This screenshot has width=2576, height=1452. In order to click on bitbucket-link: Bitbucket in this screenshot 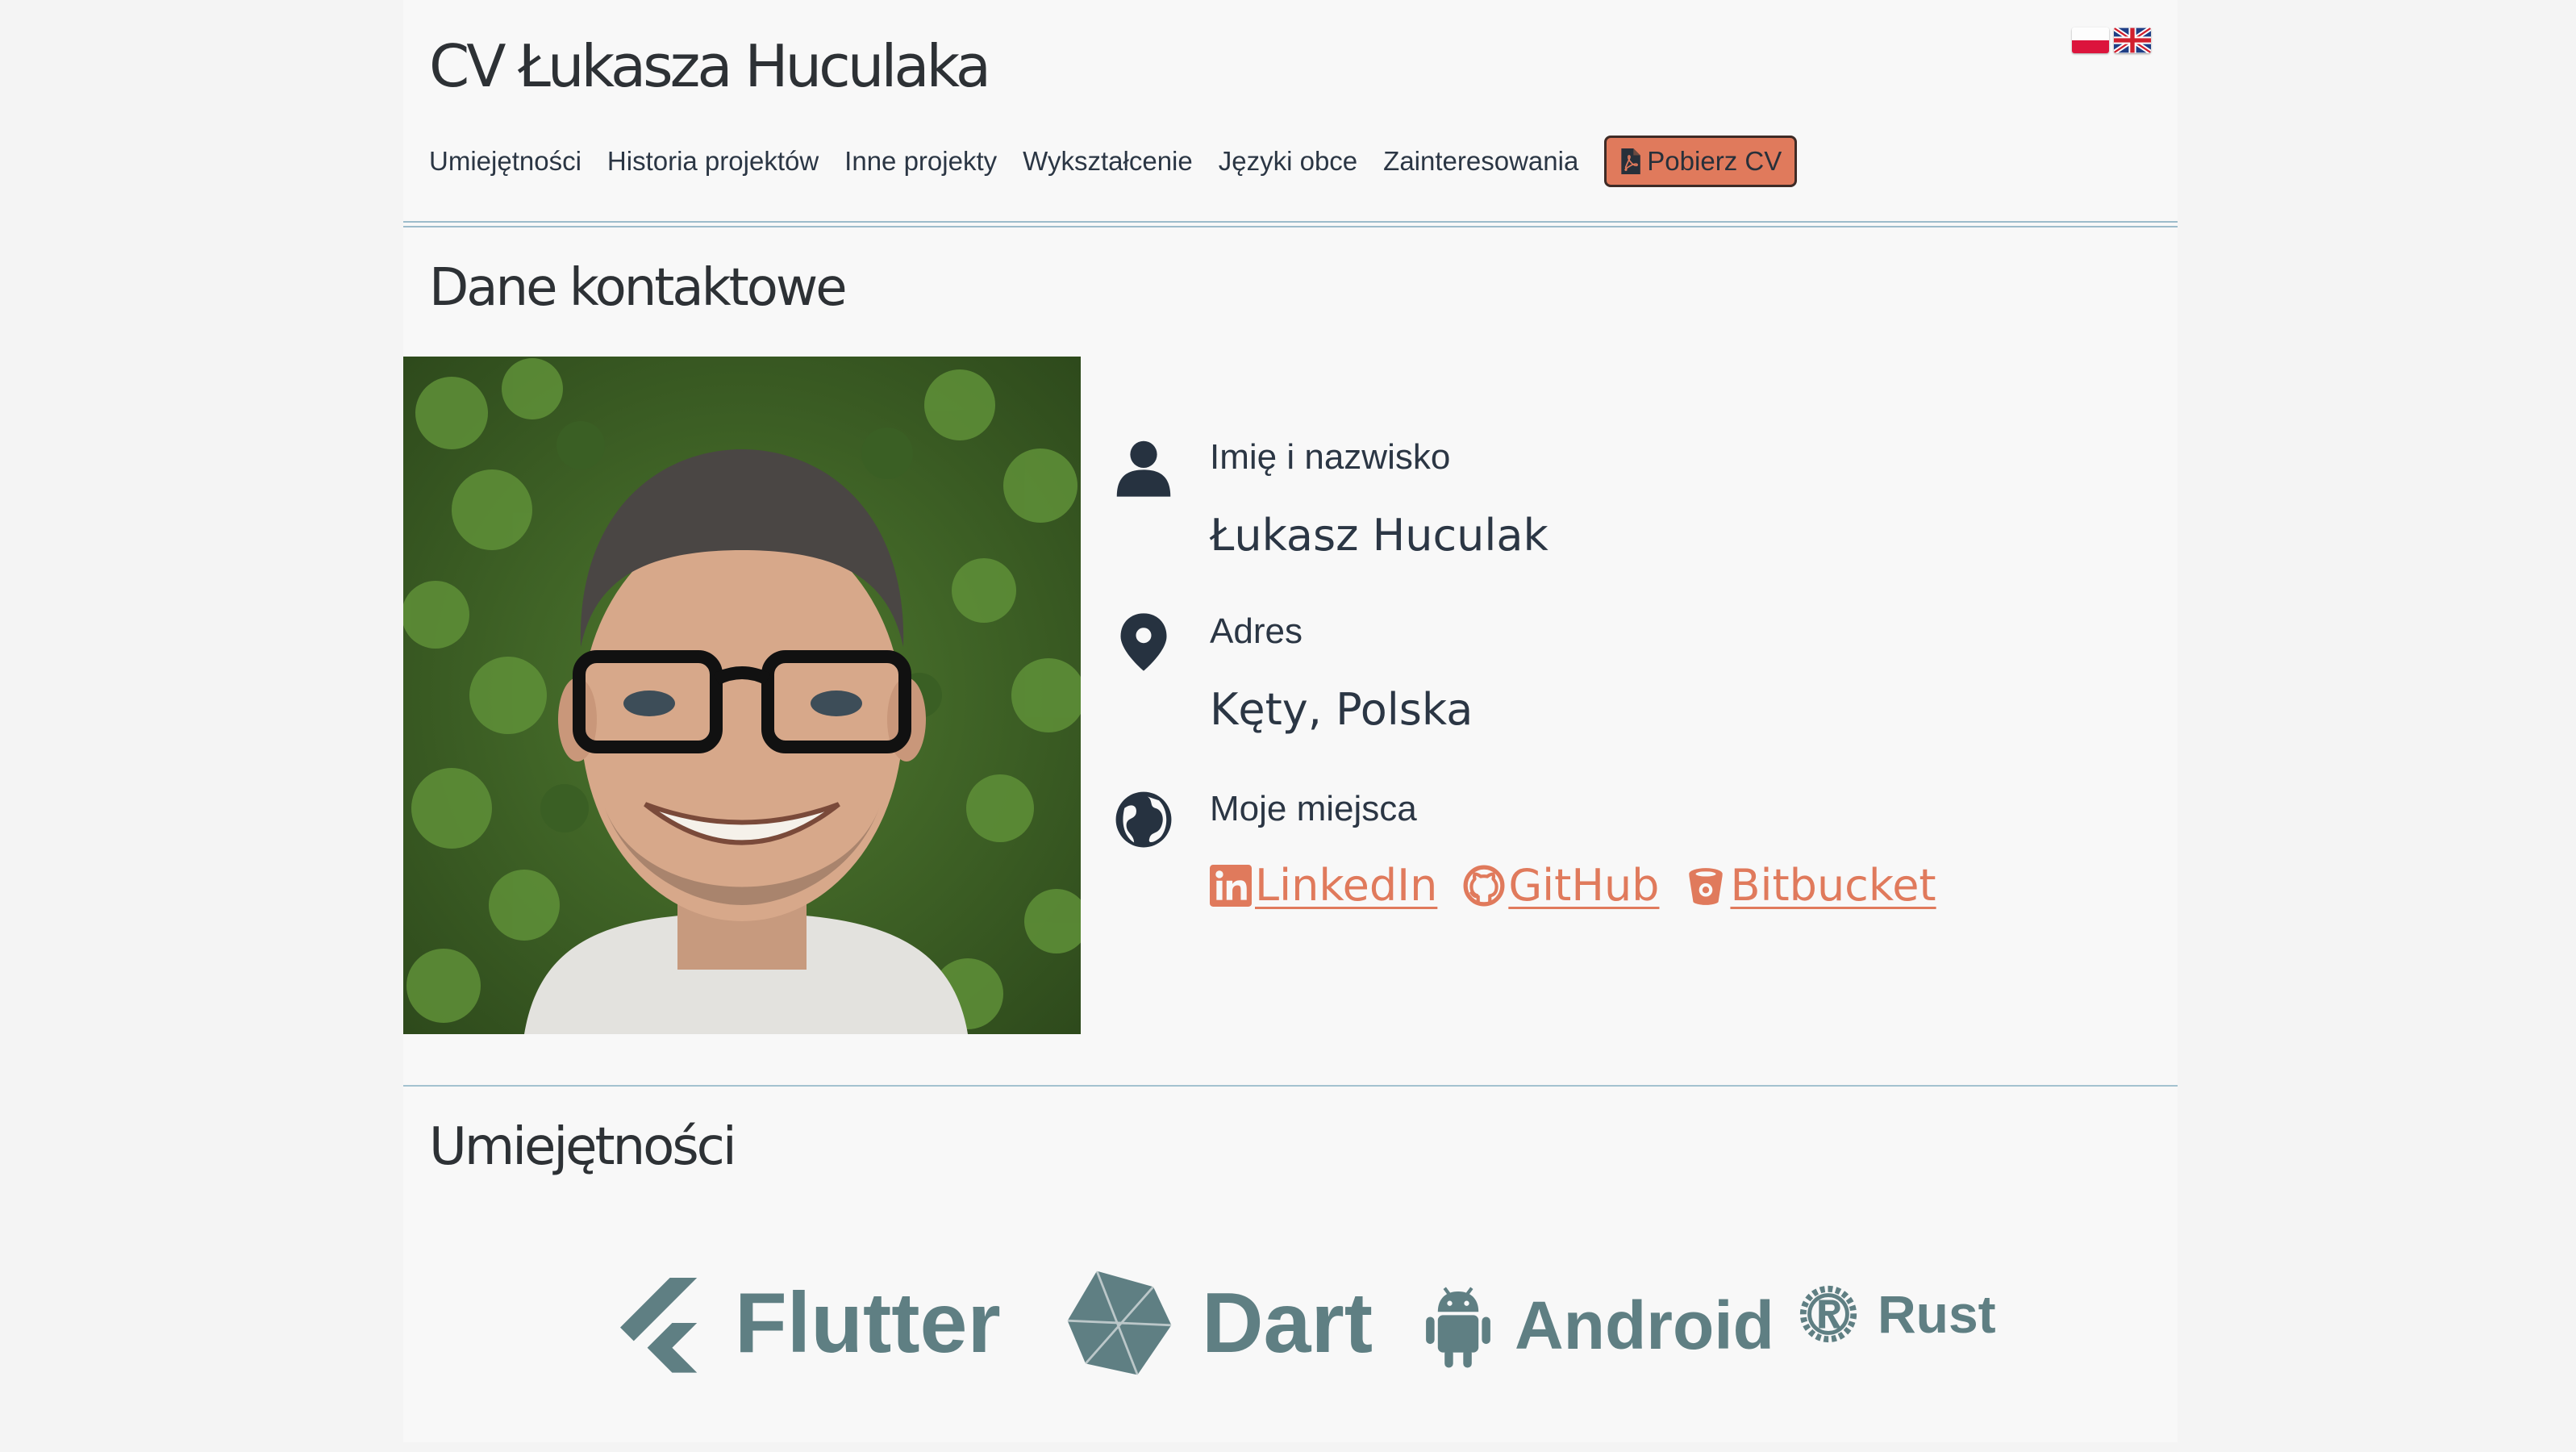, I will do `click(1810, 885)`.